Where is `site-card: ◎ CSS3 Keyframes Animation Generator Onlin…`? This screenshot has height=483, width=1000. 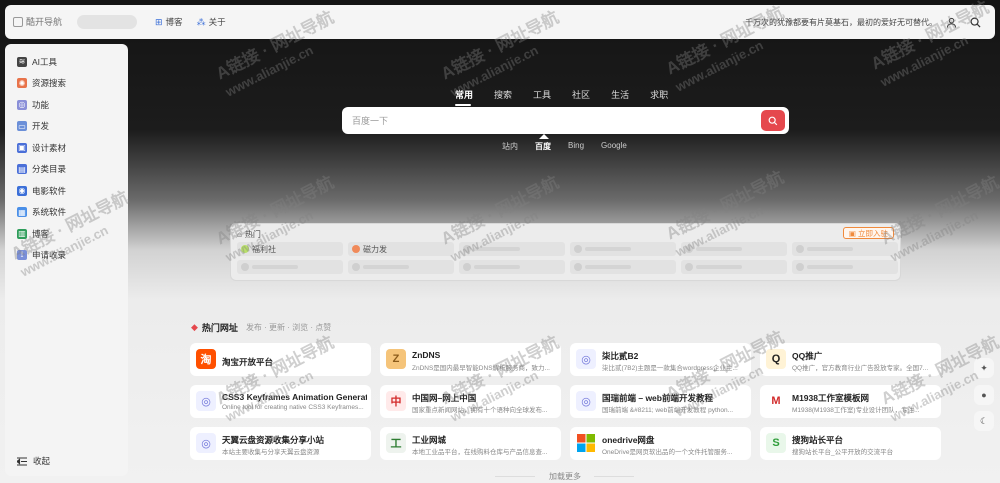
site-card: ◎ CSS3 Keyframes Animation Generator Onlin… is located at coordinates (280, 401).